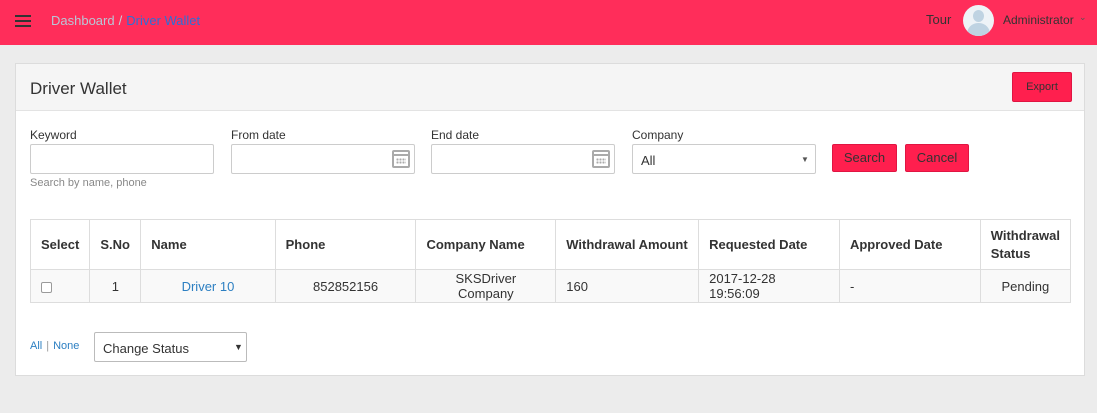  What do you see at coordinates (937, 158) in the screenshot?
I see `cancel-button: Cancel` at bounding box center [937, 158].